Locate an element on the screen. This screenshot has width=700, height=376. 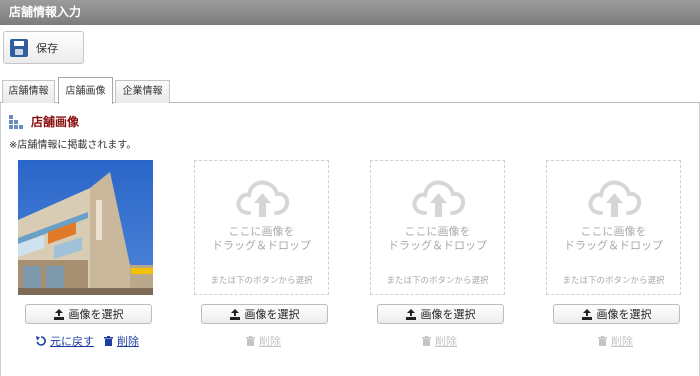
select-image-button-2: 画像を選択 is located at coordinates (264, 314).